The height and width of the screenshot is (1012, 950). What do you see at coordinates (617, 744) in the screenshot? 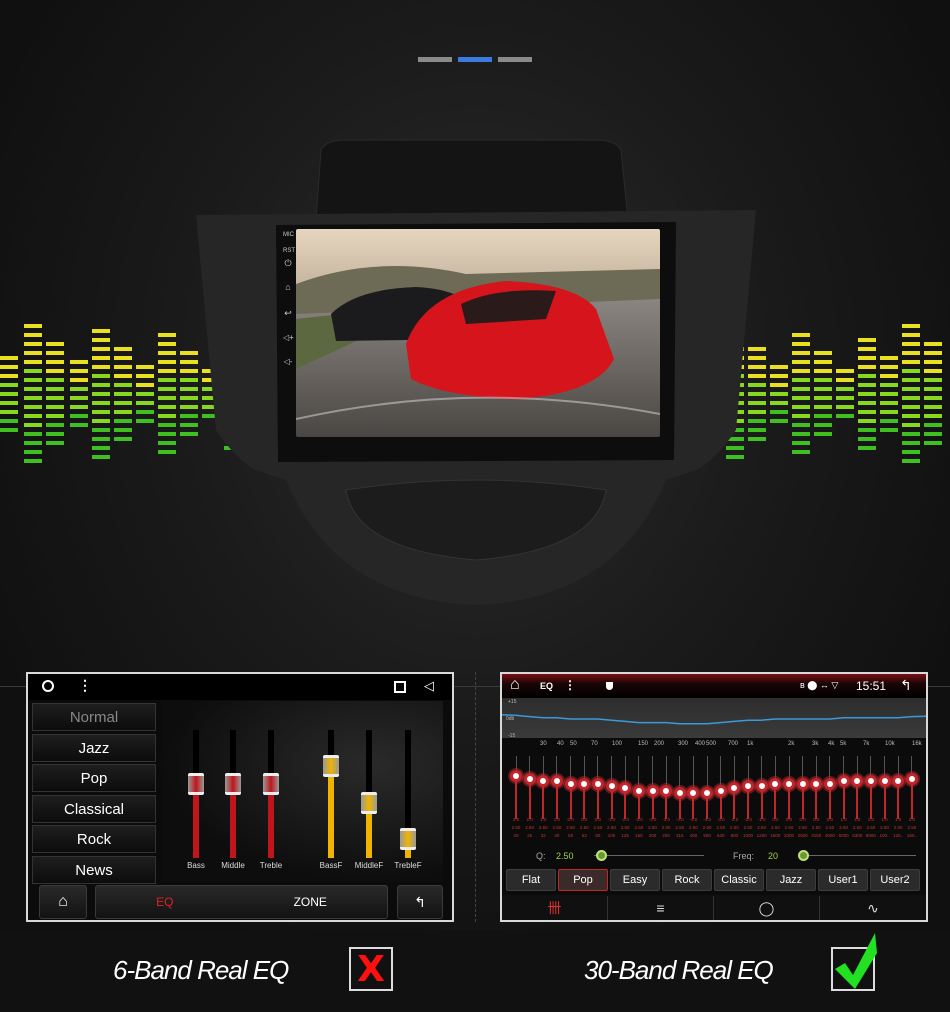
I see `freq-axis-label: 100` at bounding box center [617, 744].